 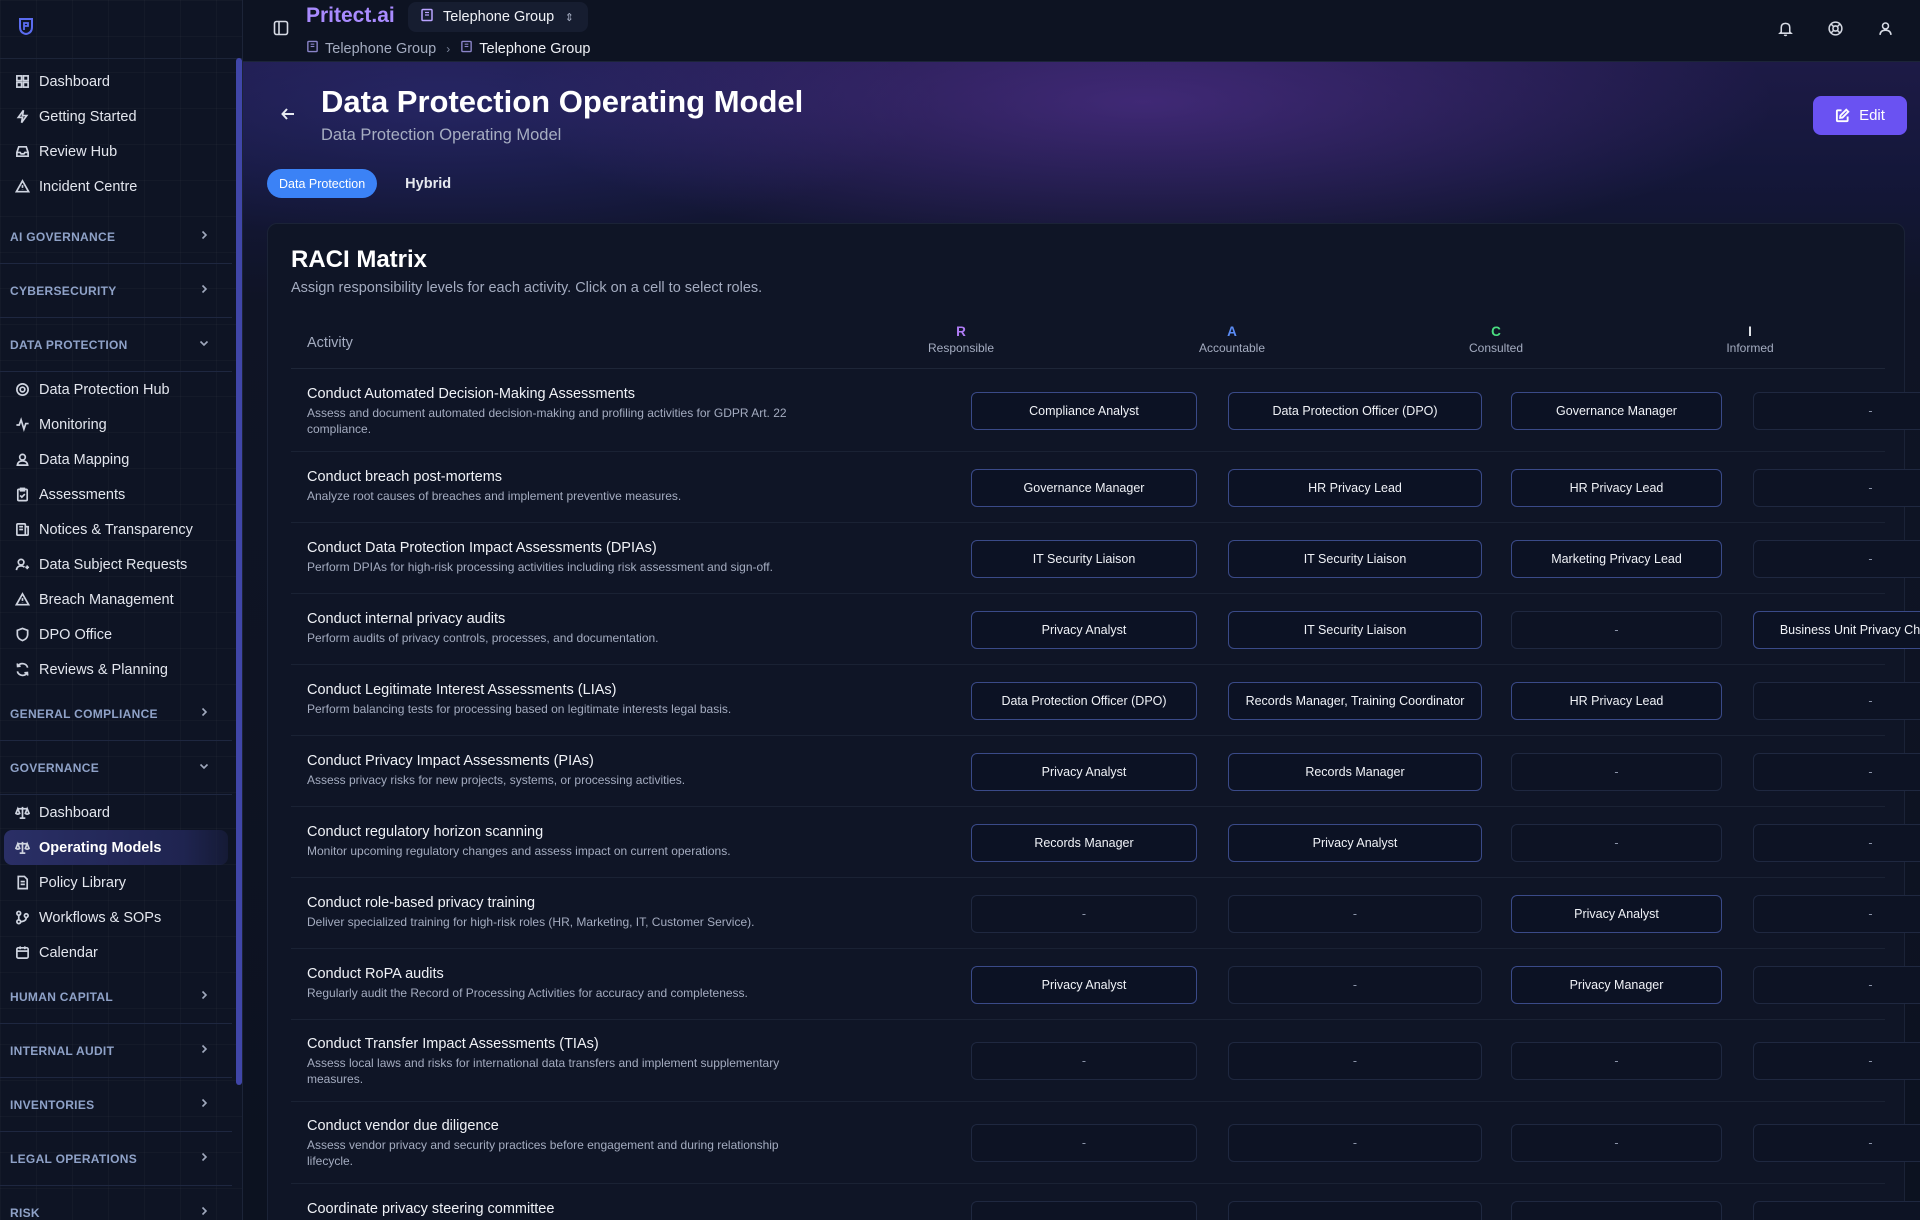 I want to click on responsible-role-cell: Data Protection Officer (DPO), so click(x=1084, y=700).